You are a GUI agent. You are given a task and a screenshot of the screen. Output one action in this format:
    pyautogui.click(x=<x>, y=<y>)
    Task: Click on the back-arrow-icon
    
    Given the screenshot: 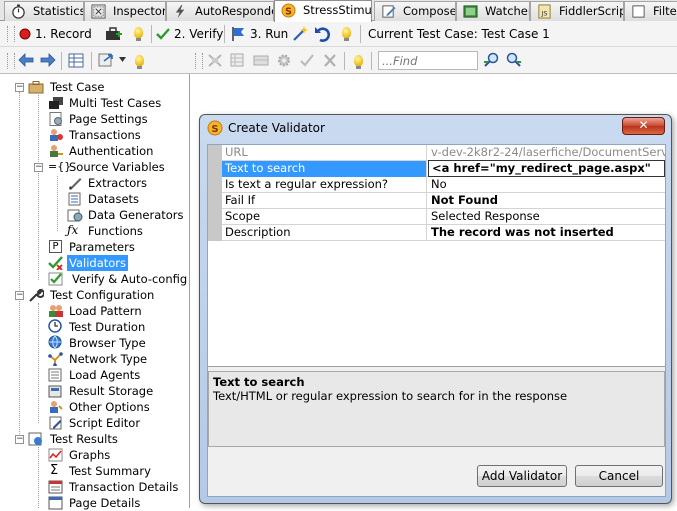 What is the action you would take?
    pyautogui.click(x=26, y=60)
    